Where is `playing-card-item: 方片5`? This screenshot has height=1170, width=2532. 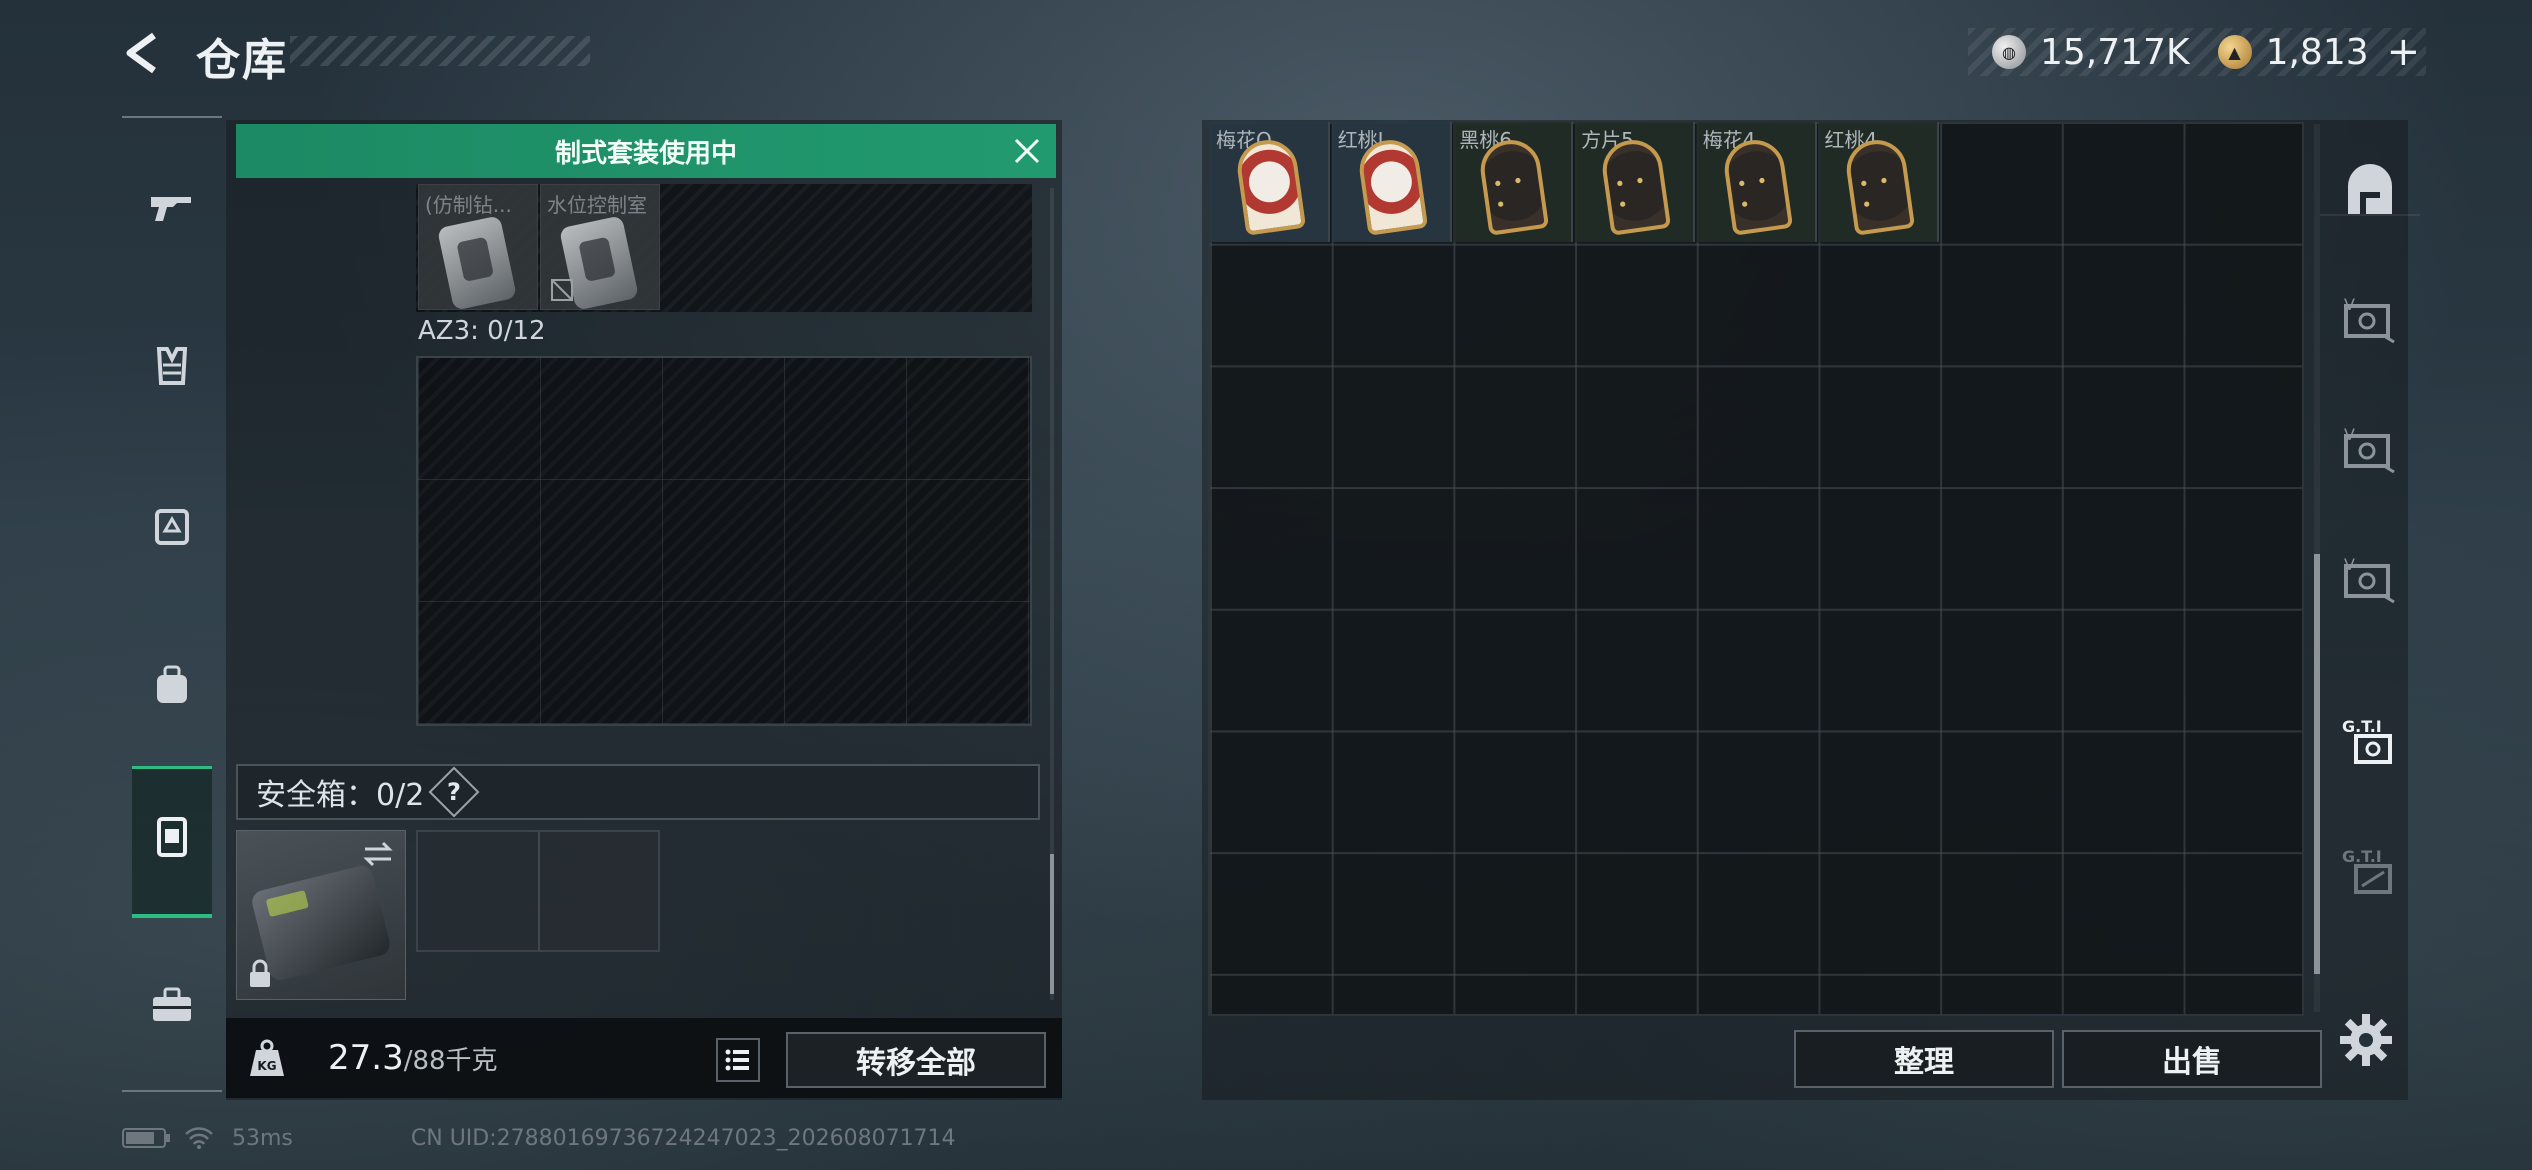 playing-card-item: 方片5 is located at coordinates (1635, 182).